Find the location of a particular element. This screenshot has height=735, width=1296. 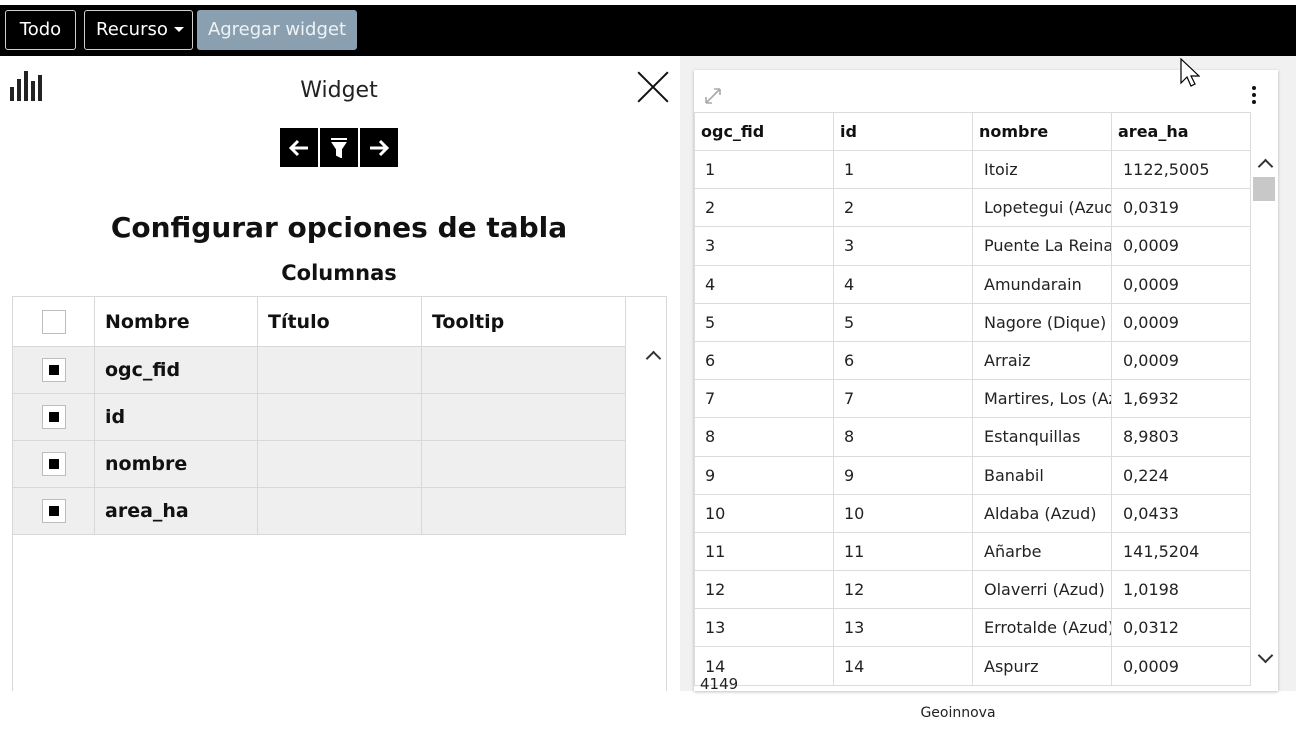

data-cell: 0,0312 is located at coordinates (1181, 628).